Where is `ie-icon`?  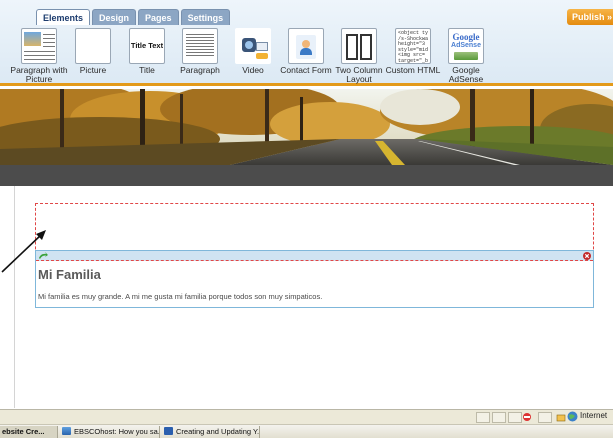
ie-icon is located at coordinates (66, 431).